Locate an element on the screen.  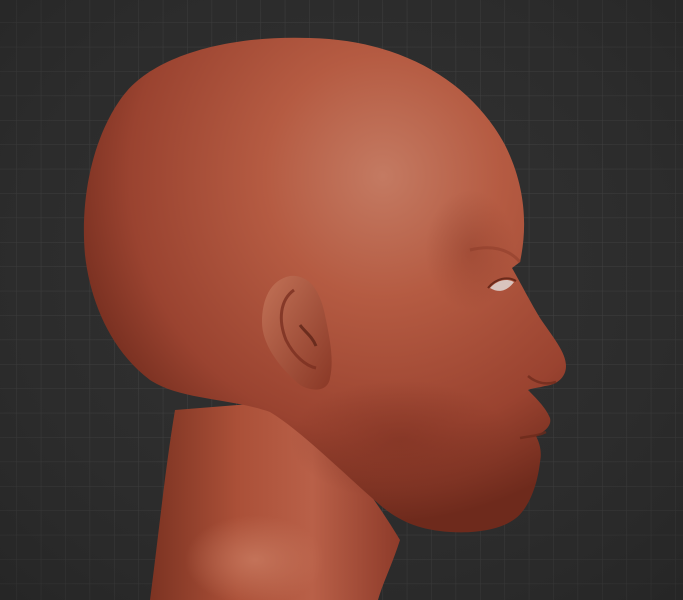
jaw-shadow is located at coordinates (400, 440).